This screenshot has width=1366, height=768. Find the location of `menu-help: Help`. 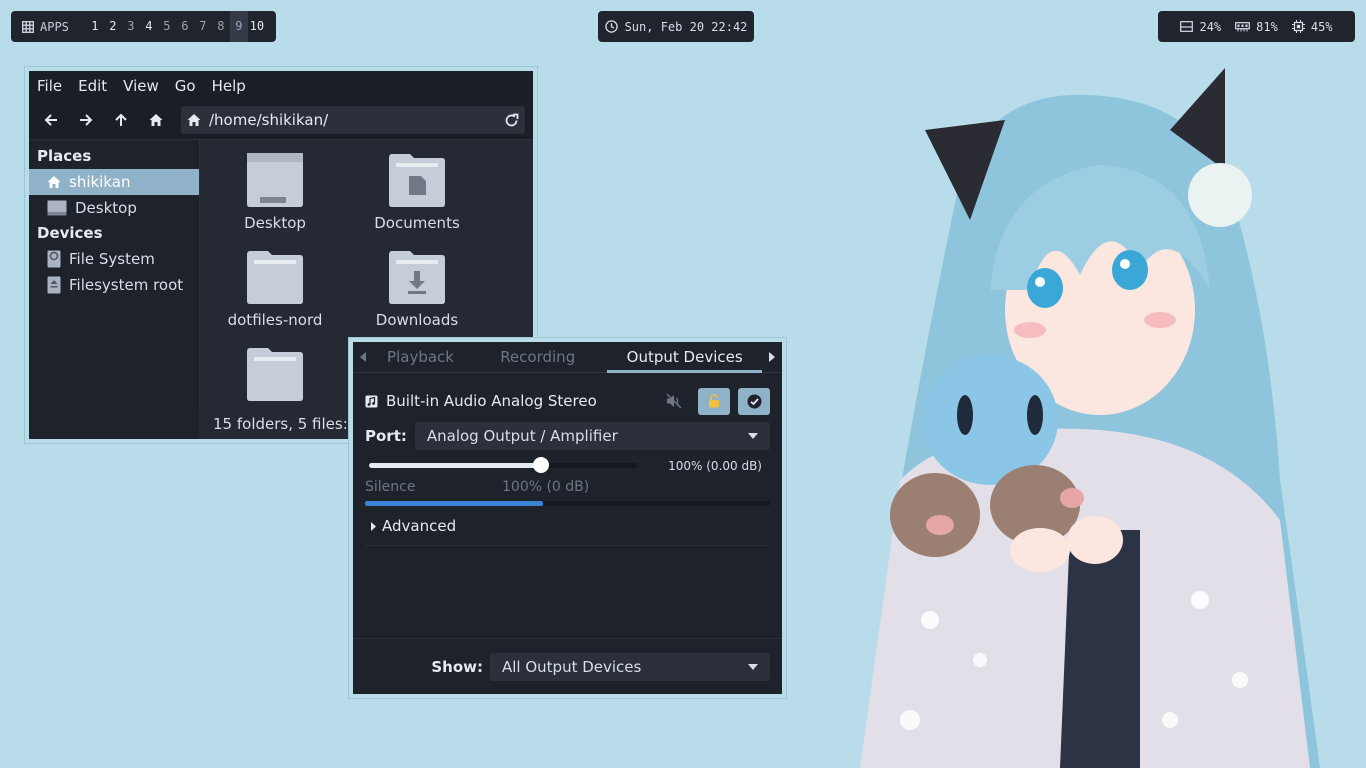

menu-help: Help is located at coordinates (229, 86).